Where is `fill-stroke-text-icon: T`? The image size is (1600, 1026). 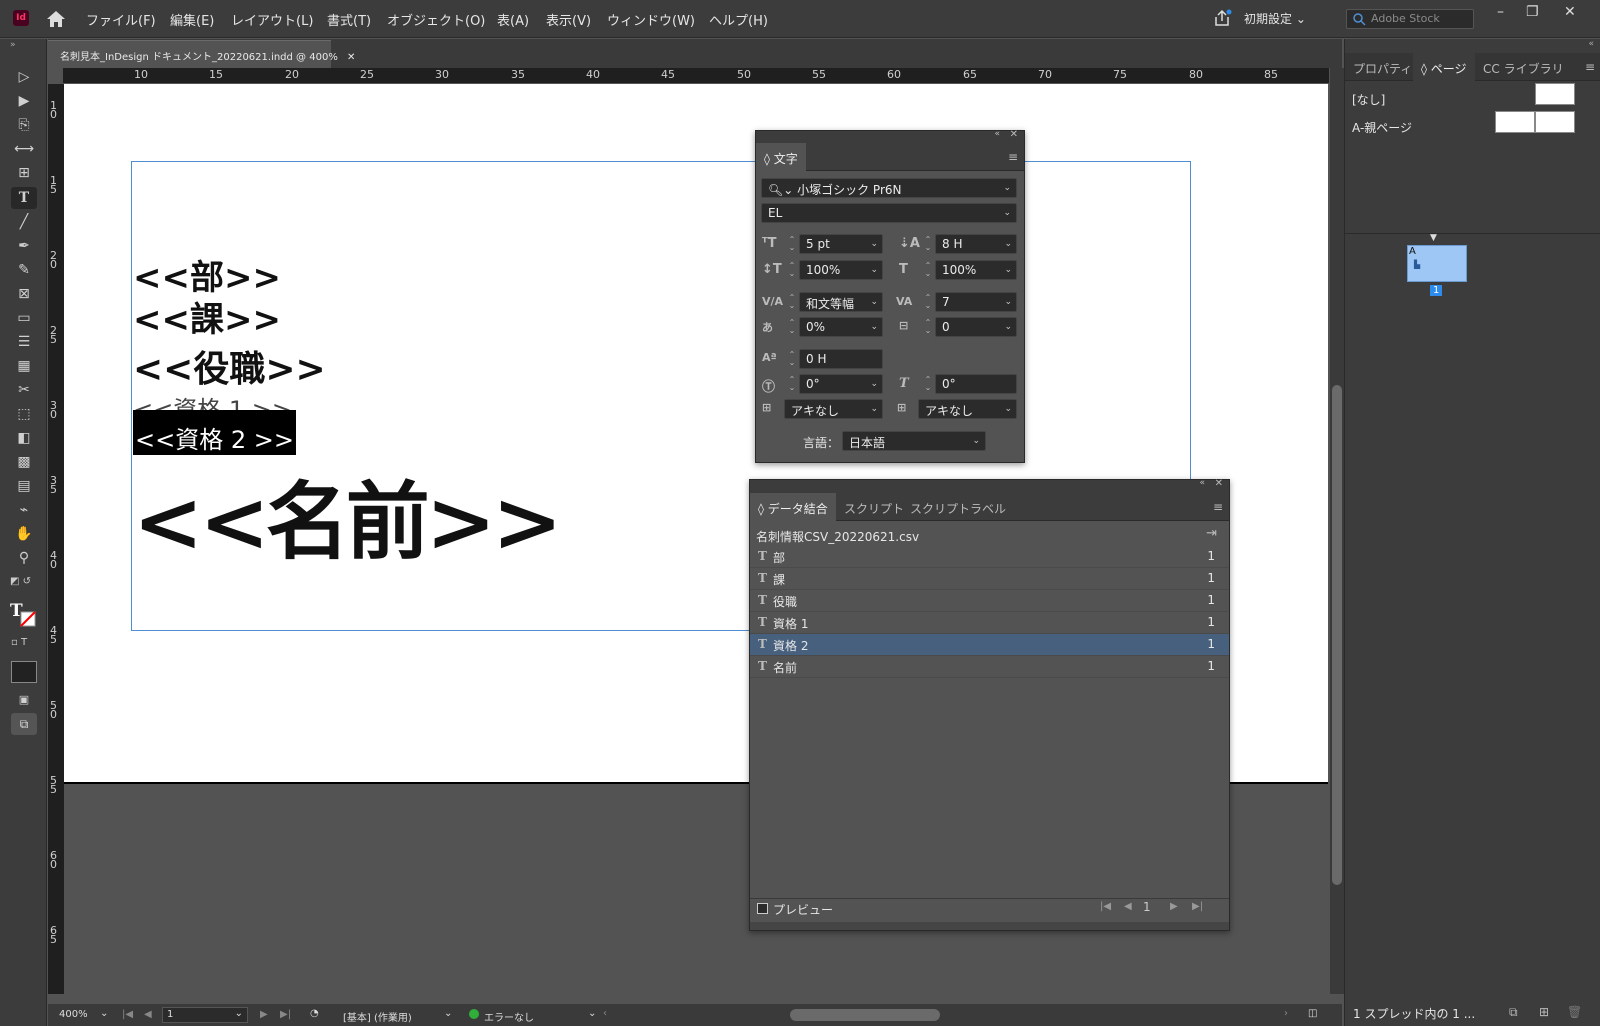 fill-stroke-text-icon: T is located at coordinates (24, 615).